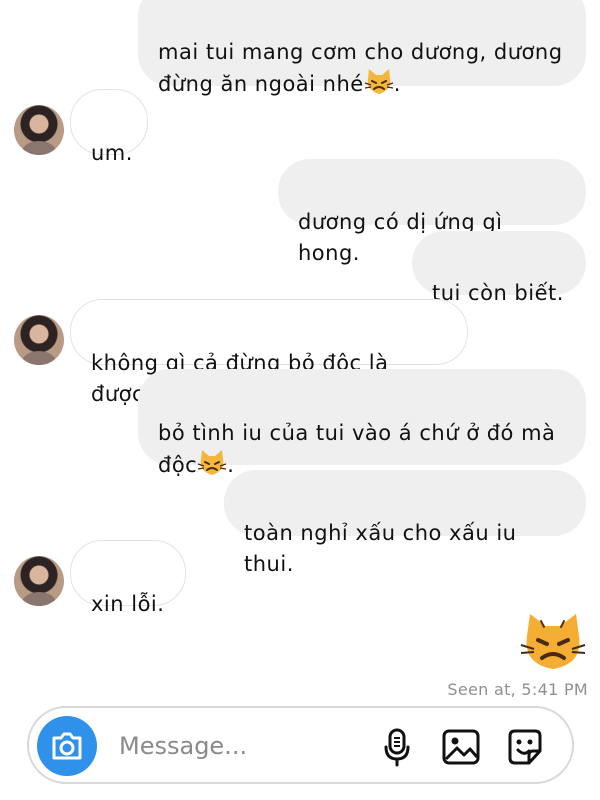 The width and height of the screenshot is (600, 800). I want to click on message-bubble-incoming: xin lỗi., so click(128, 578).